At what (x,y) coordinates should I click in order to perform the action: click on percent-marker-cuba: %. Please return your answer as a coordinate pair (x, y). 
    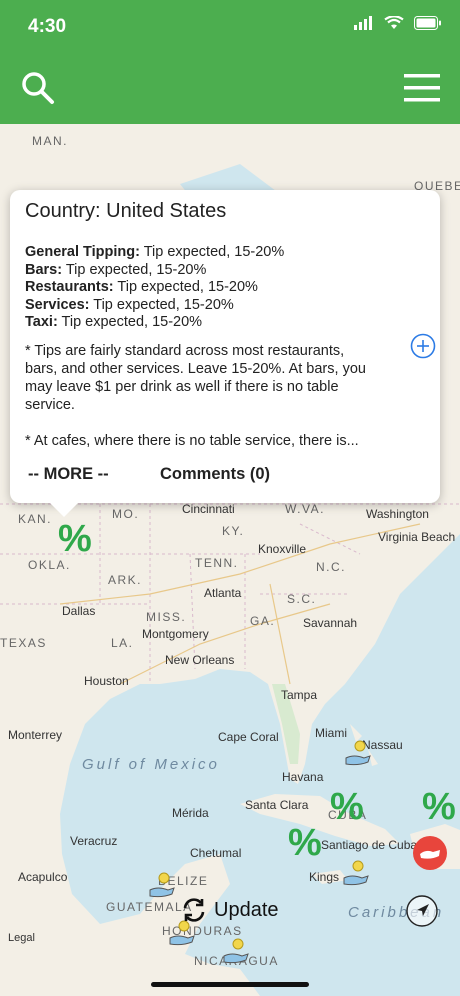
    Looking at the image, I should click on (347, 807).